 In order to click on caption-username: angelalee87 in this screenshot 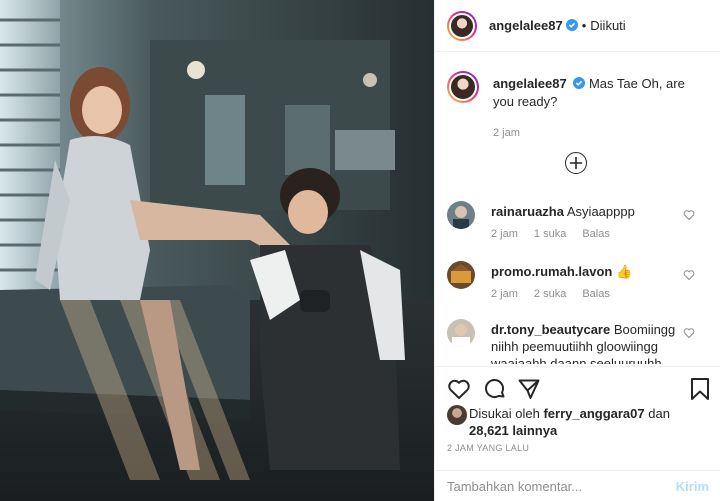, I will do `click(530, 83)`.